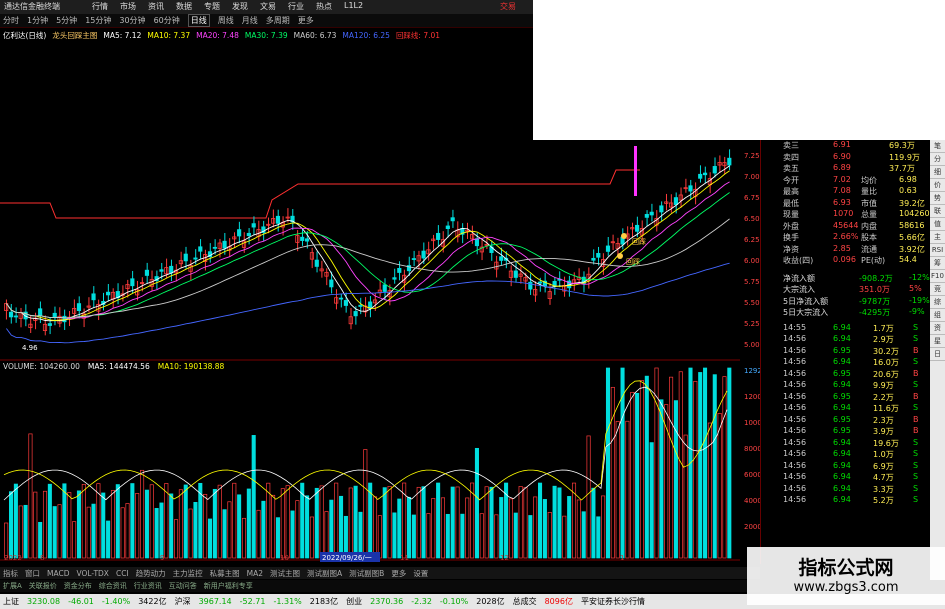 The height and width of the screenshot is (609, 945). What do you see at coordinates (937, 146) in the screenshot?
I see `side-tab: 笔` at bounding box center [937, 146].